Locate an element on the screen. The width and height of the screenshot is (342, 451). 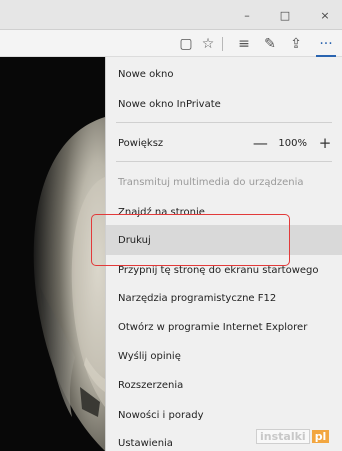
zoom-level: 100% is located at coordinates (292, 143).